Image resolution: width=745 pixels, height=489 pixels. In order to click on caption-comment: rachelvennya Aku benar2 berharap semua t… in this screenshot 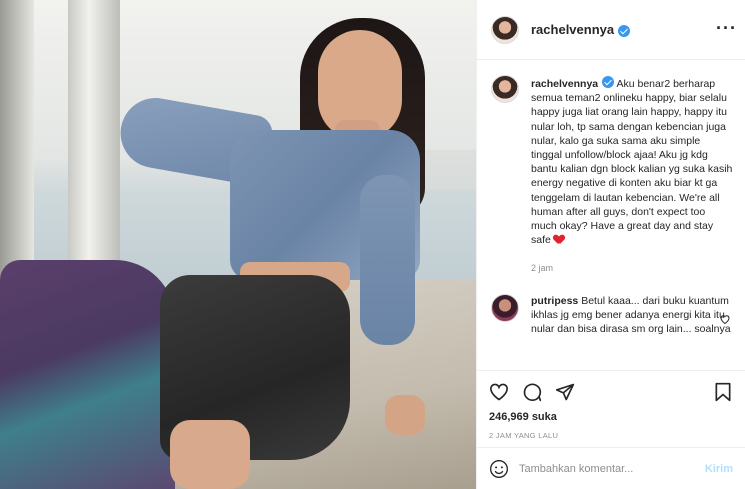, I will do `click(612, 175)`.